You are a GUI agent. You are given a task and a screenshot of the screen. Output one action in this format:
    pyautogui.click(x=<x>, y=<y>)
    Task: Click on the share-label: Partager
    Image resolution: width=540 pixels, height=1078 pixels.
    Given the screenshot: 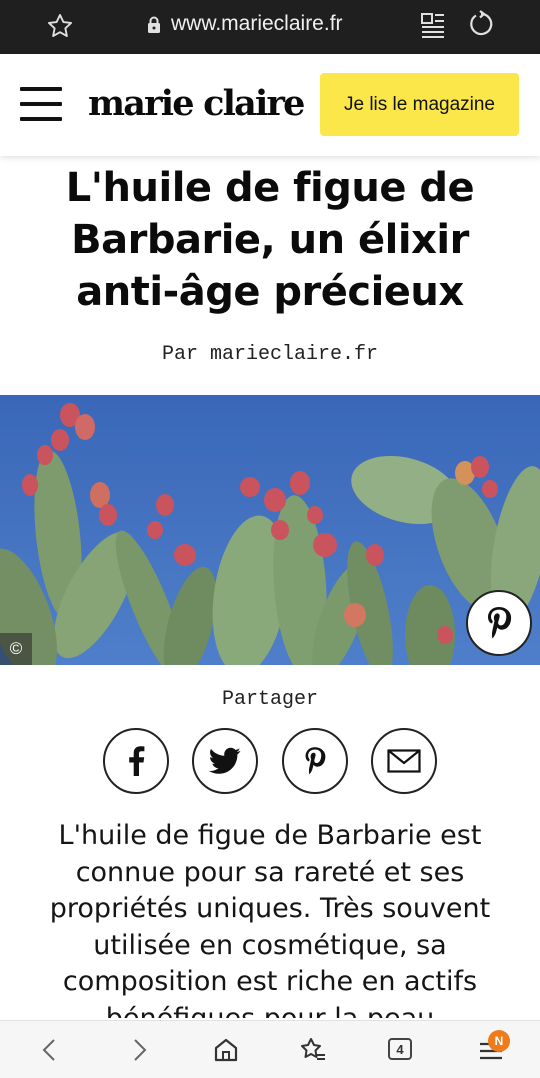 What is the action you would take?
    pyautogui.click(x=269, y=699)
    